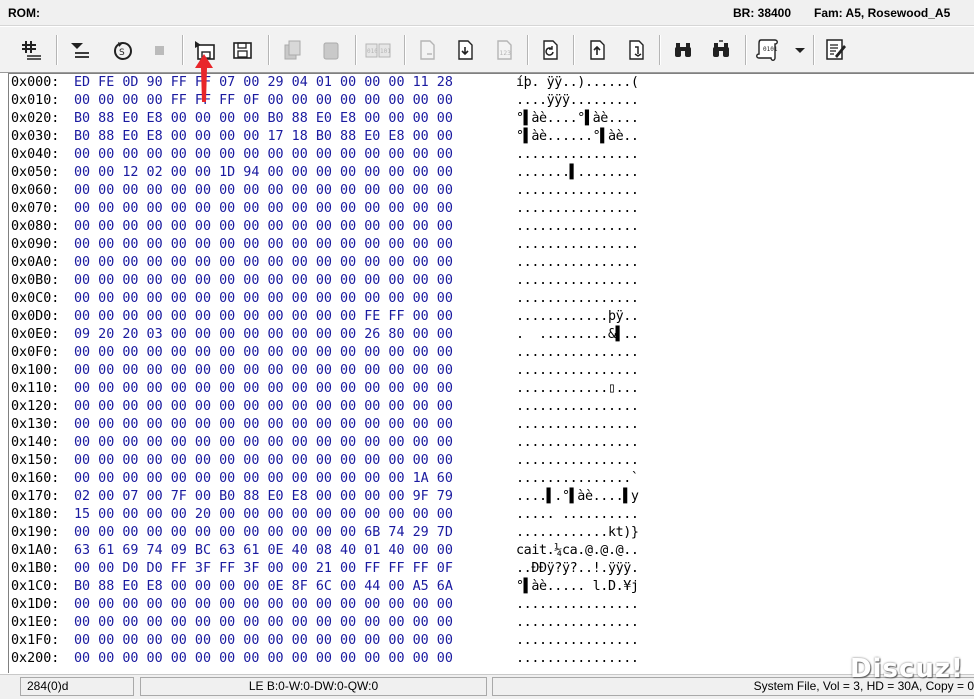 The width and height of the screenshot is (974, 699). Describe the element at coordinates (487, 13) in the screenshot. I see `title-bar: ROM: BR: 38400 Fam: A5, Rosewood_A5` at that location.